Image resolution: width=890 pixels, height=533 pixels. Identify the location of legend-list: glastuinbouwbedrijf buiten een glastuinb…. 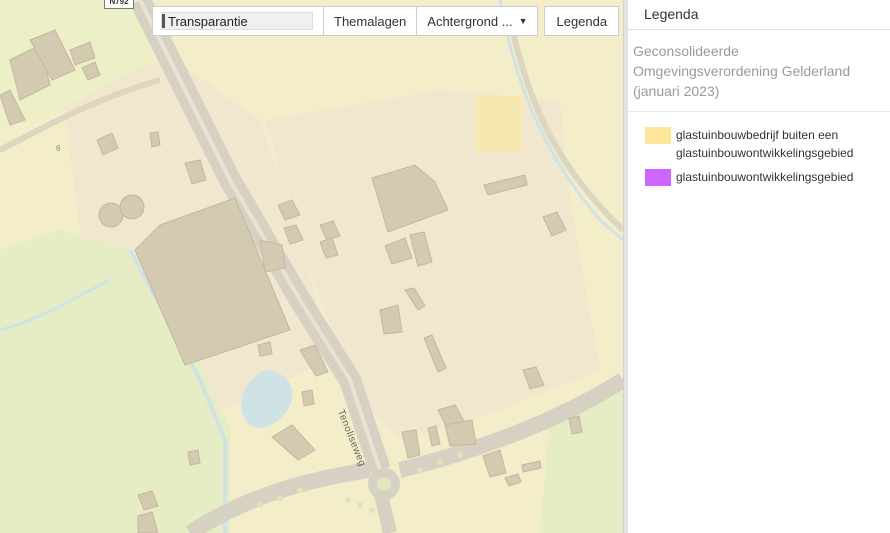
(759, 149).